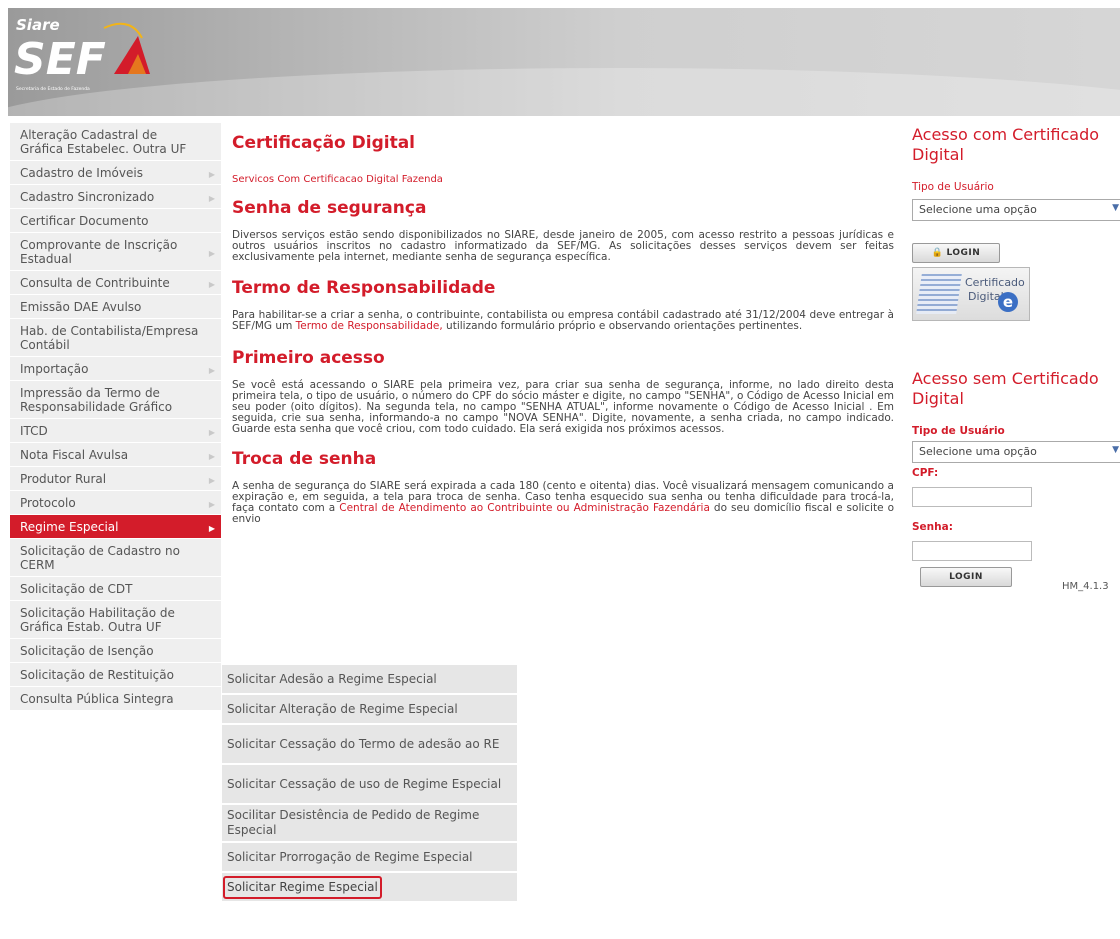  I want to click on menu-item: Solicitação de CDT, so click(115, 589).